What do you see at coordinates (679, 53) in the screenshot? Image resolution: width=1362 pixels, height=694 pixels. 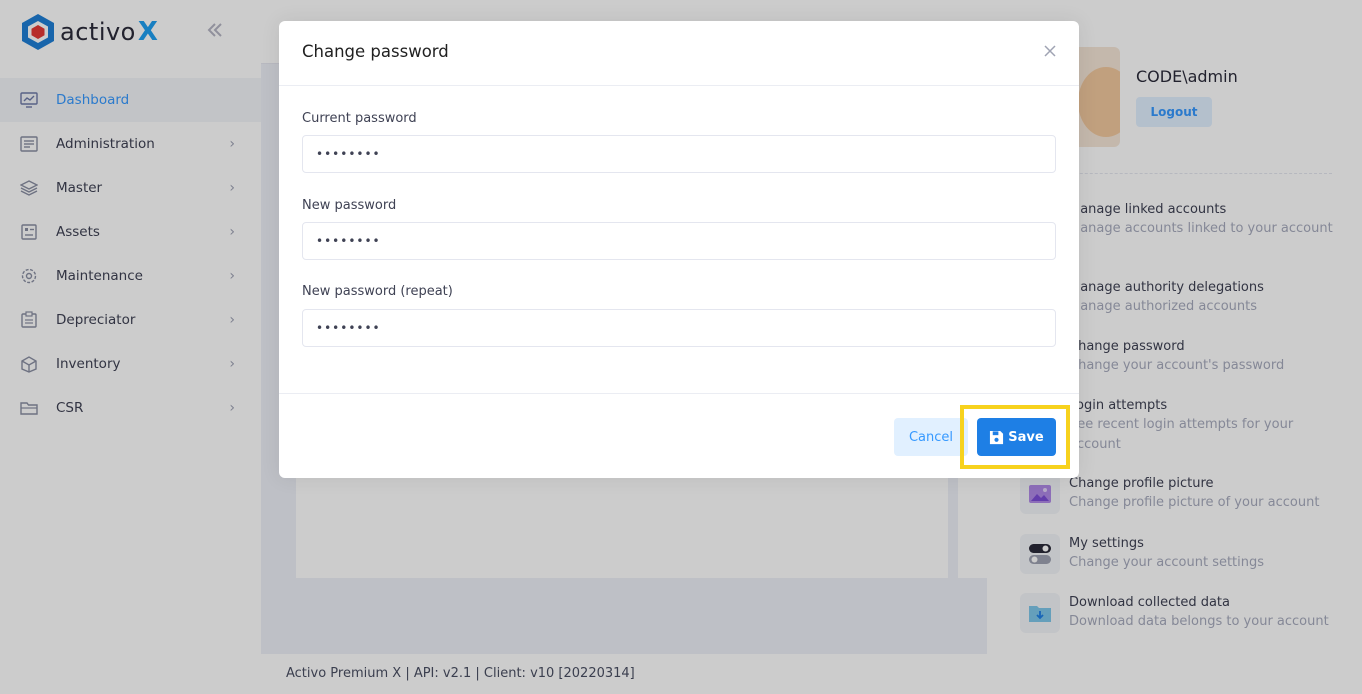 I see `modal-header: Change password` at bounding box center [679, 53].